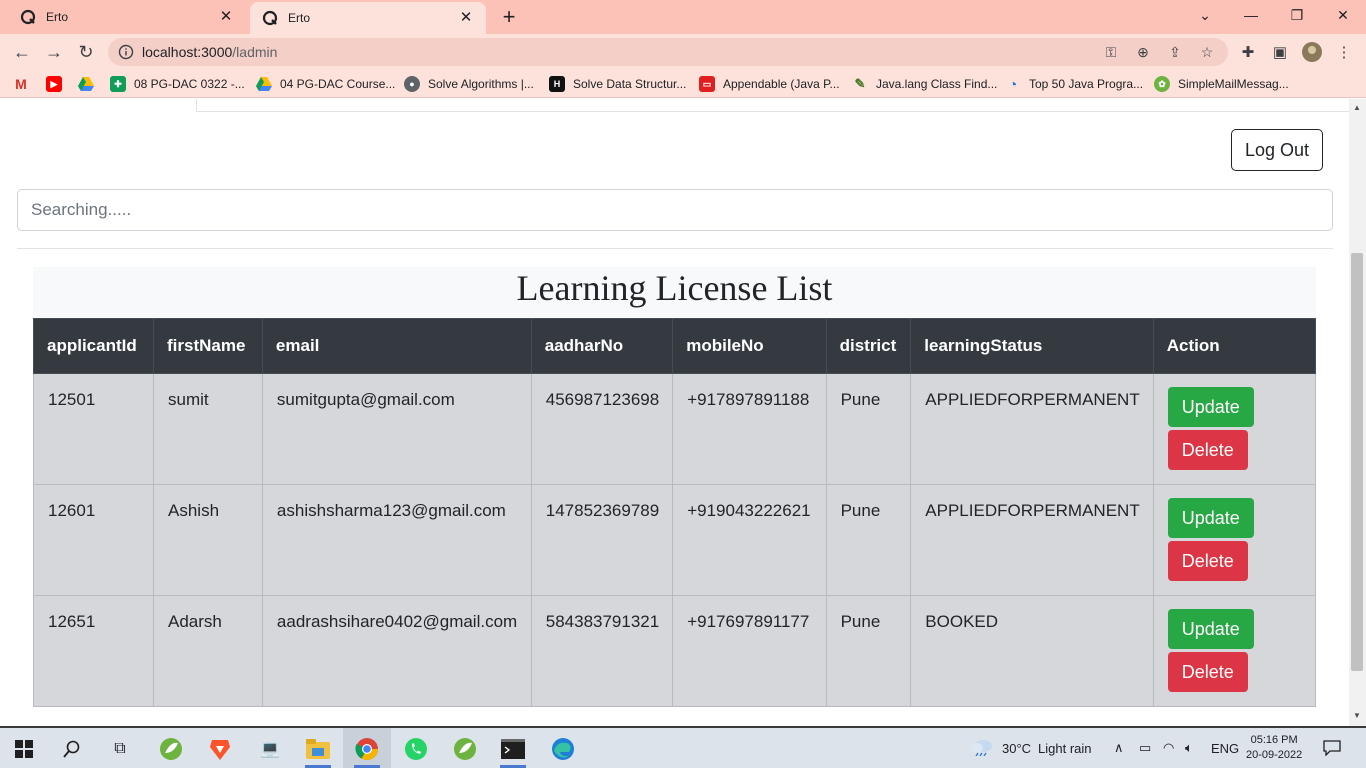 The image size is (1366, 768). Describe the element at coordinates (1145, 748) in the screenshot. I see `battery-icon: ▭` at that location.